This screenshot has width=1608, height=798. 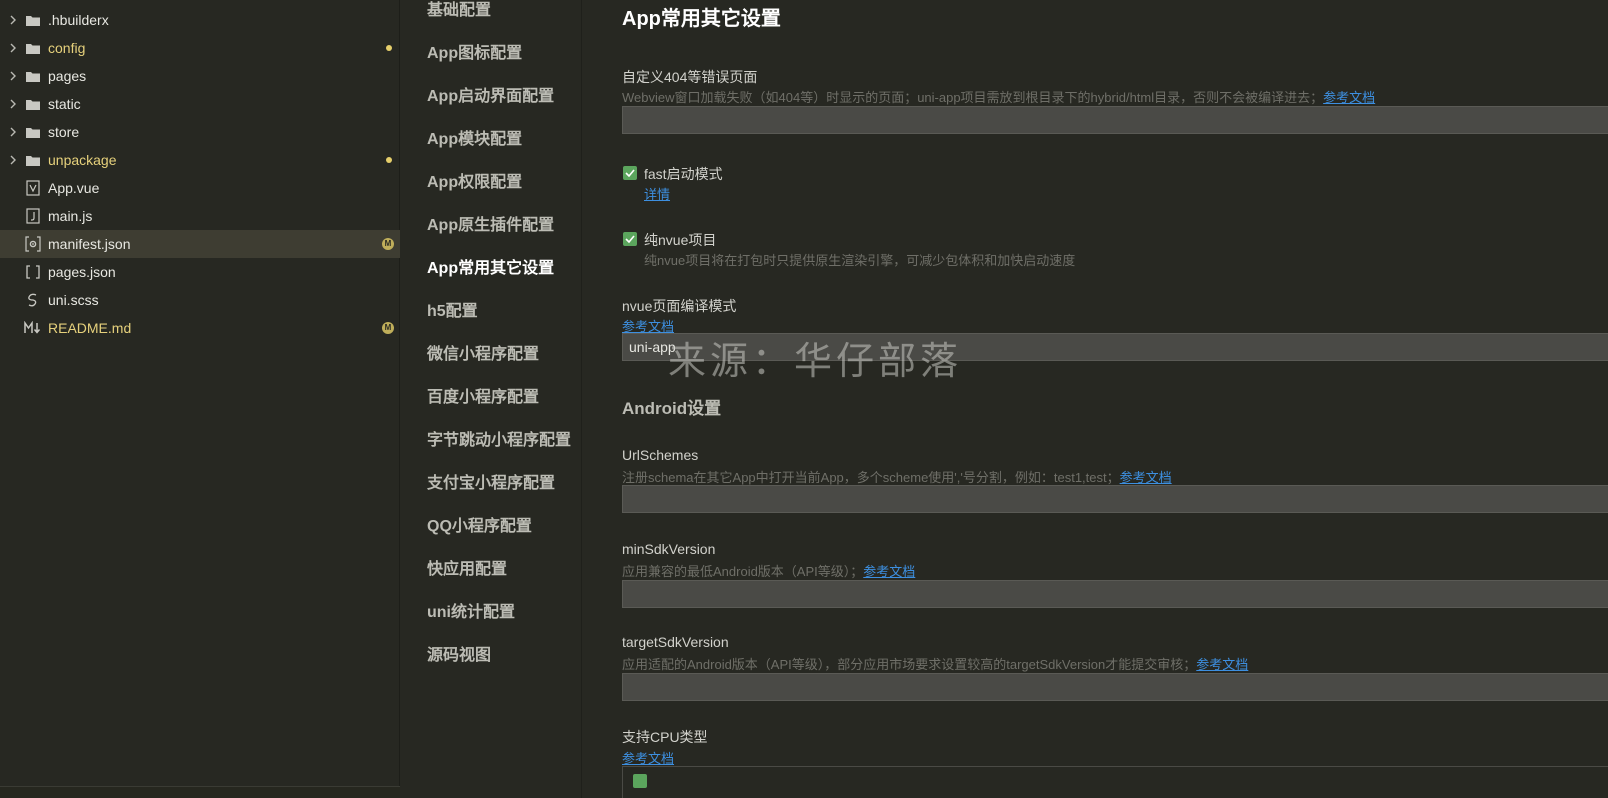 What do you see at coordinates (665, 737) in the screenshot?
I see `cpu-types-label: 支持CPU类型` at bounding box center [665, 737].